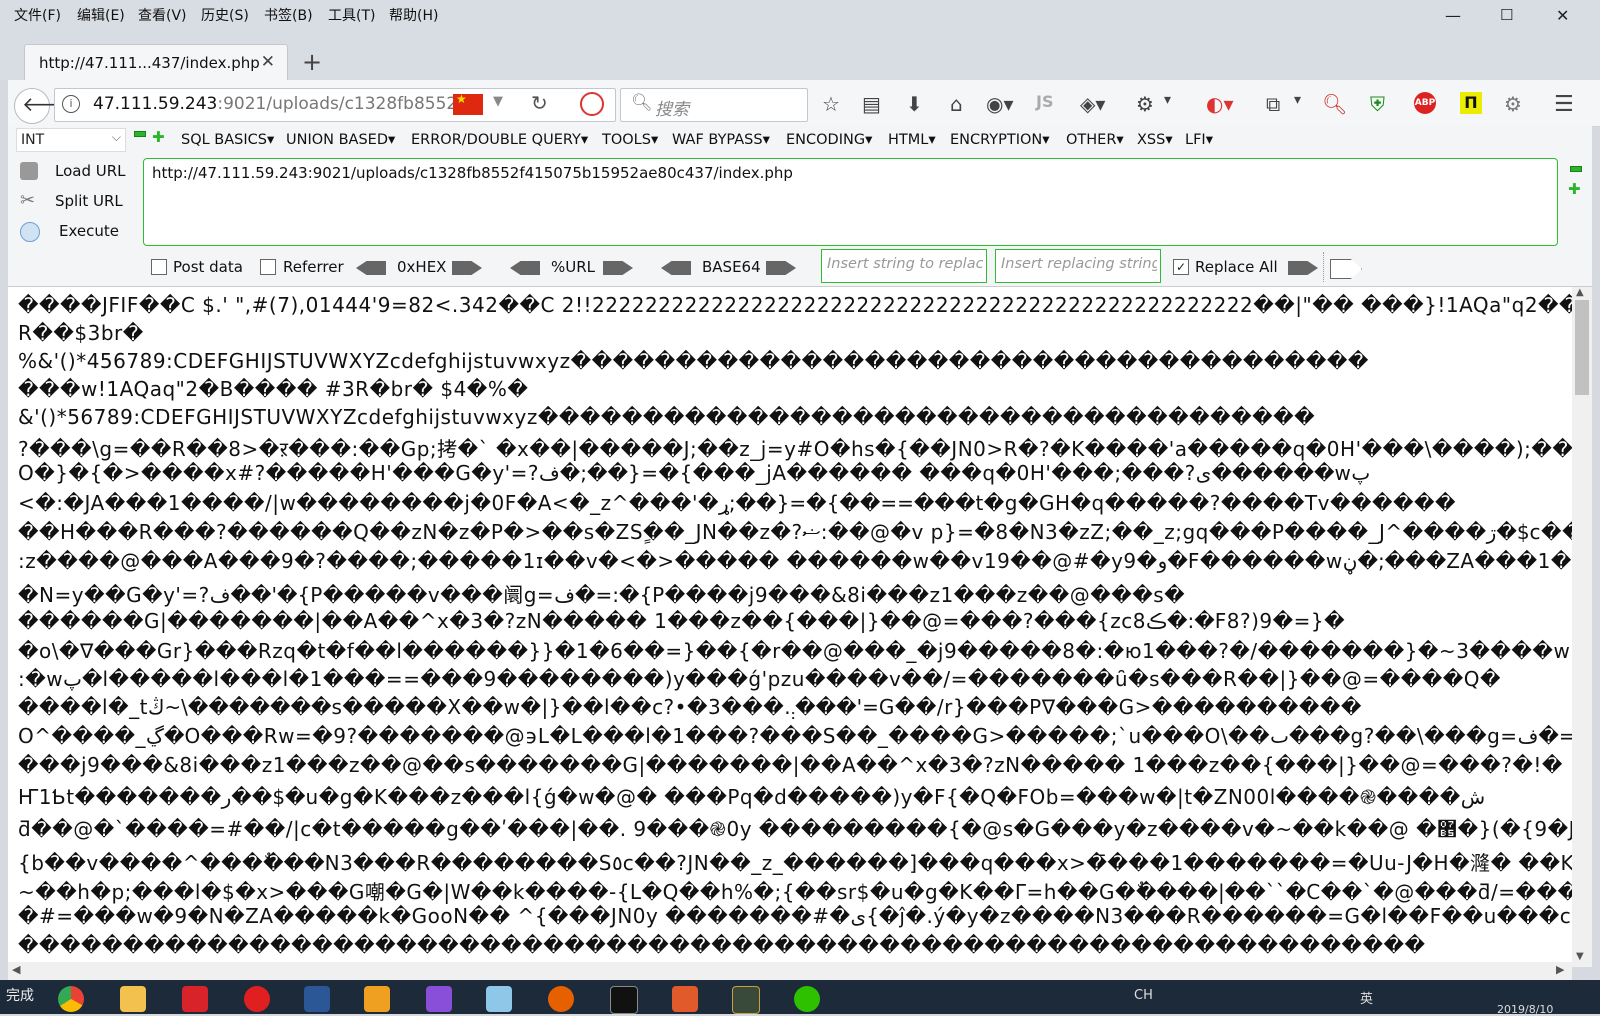 The image size is (1600, 1016). What do you see at coordinates (268, 267) in the screenshot?
I see `referrer-checkbox` at bounding box center [268, 267].